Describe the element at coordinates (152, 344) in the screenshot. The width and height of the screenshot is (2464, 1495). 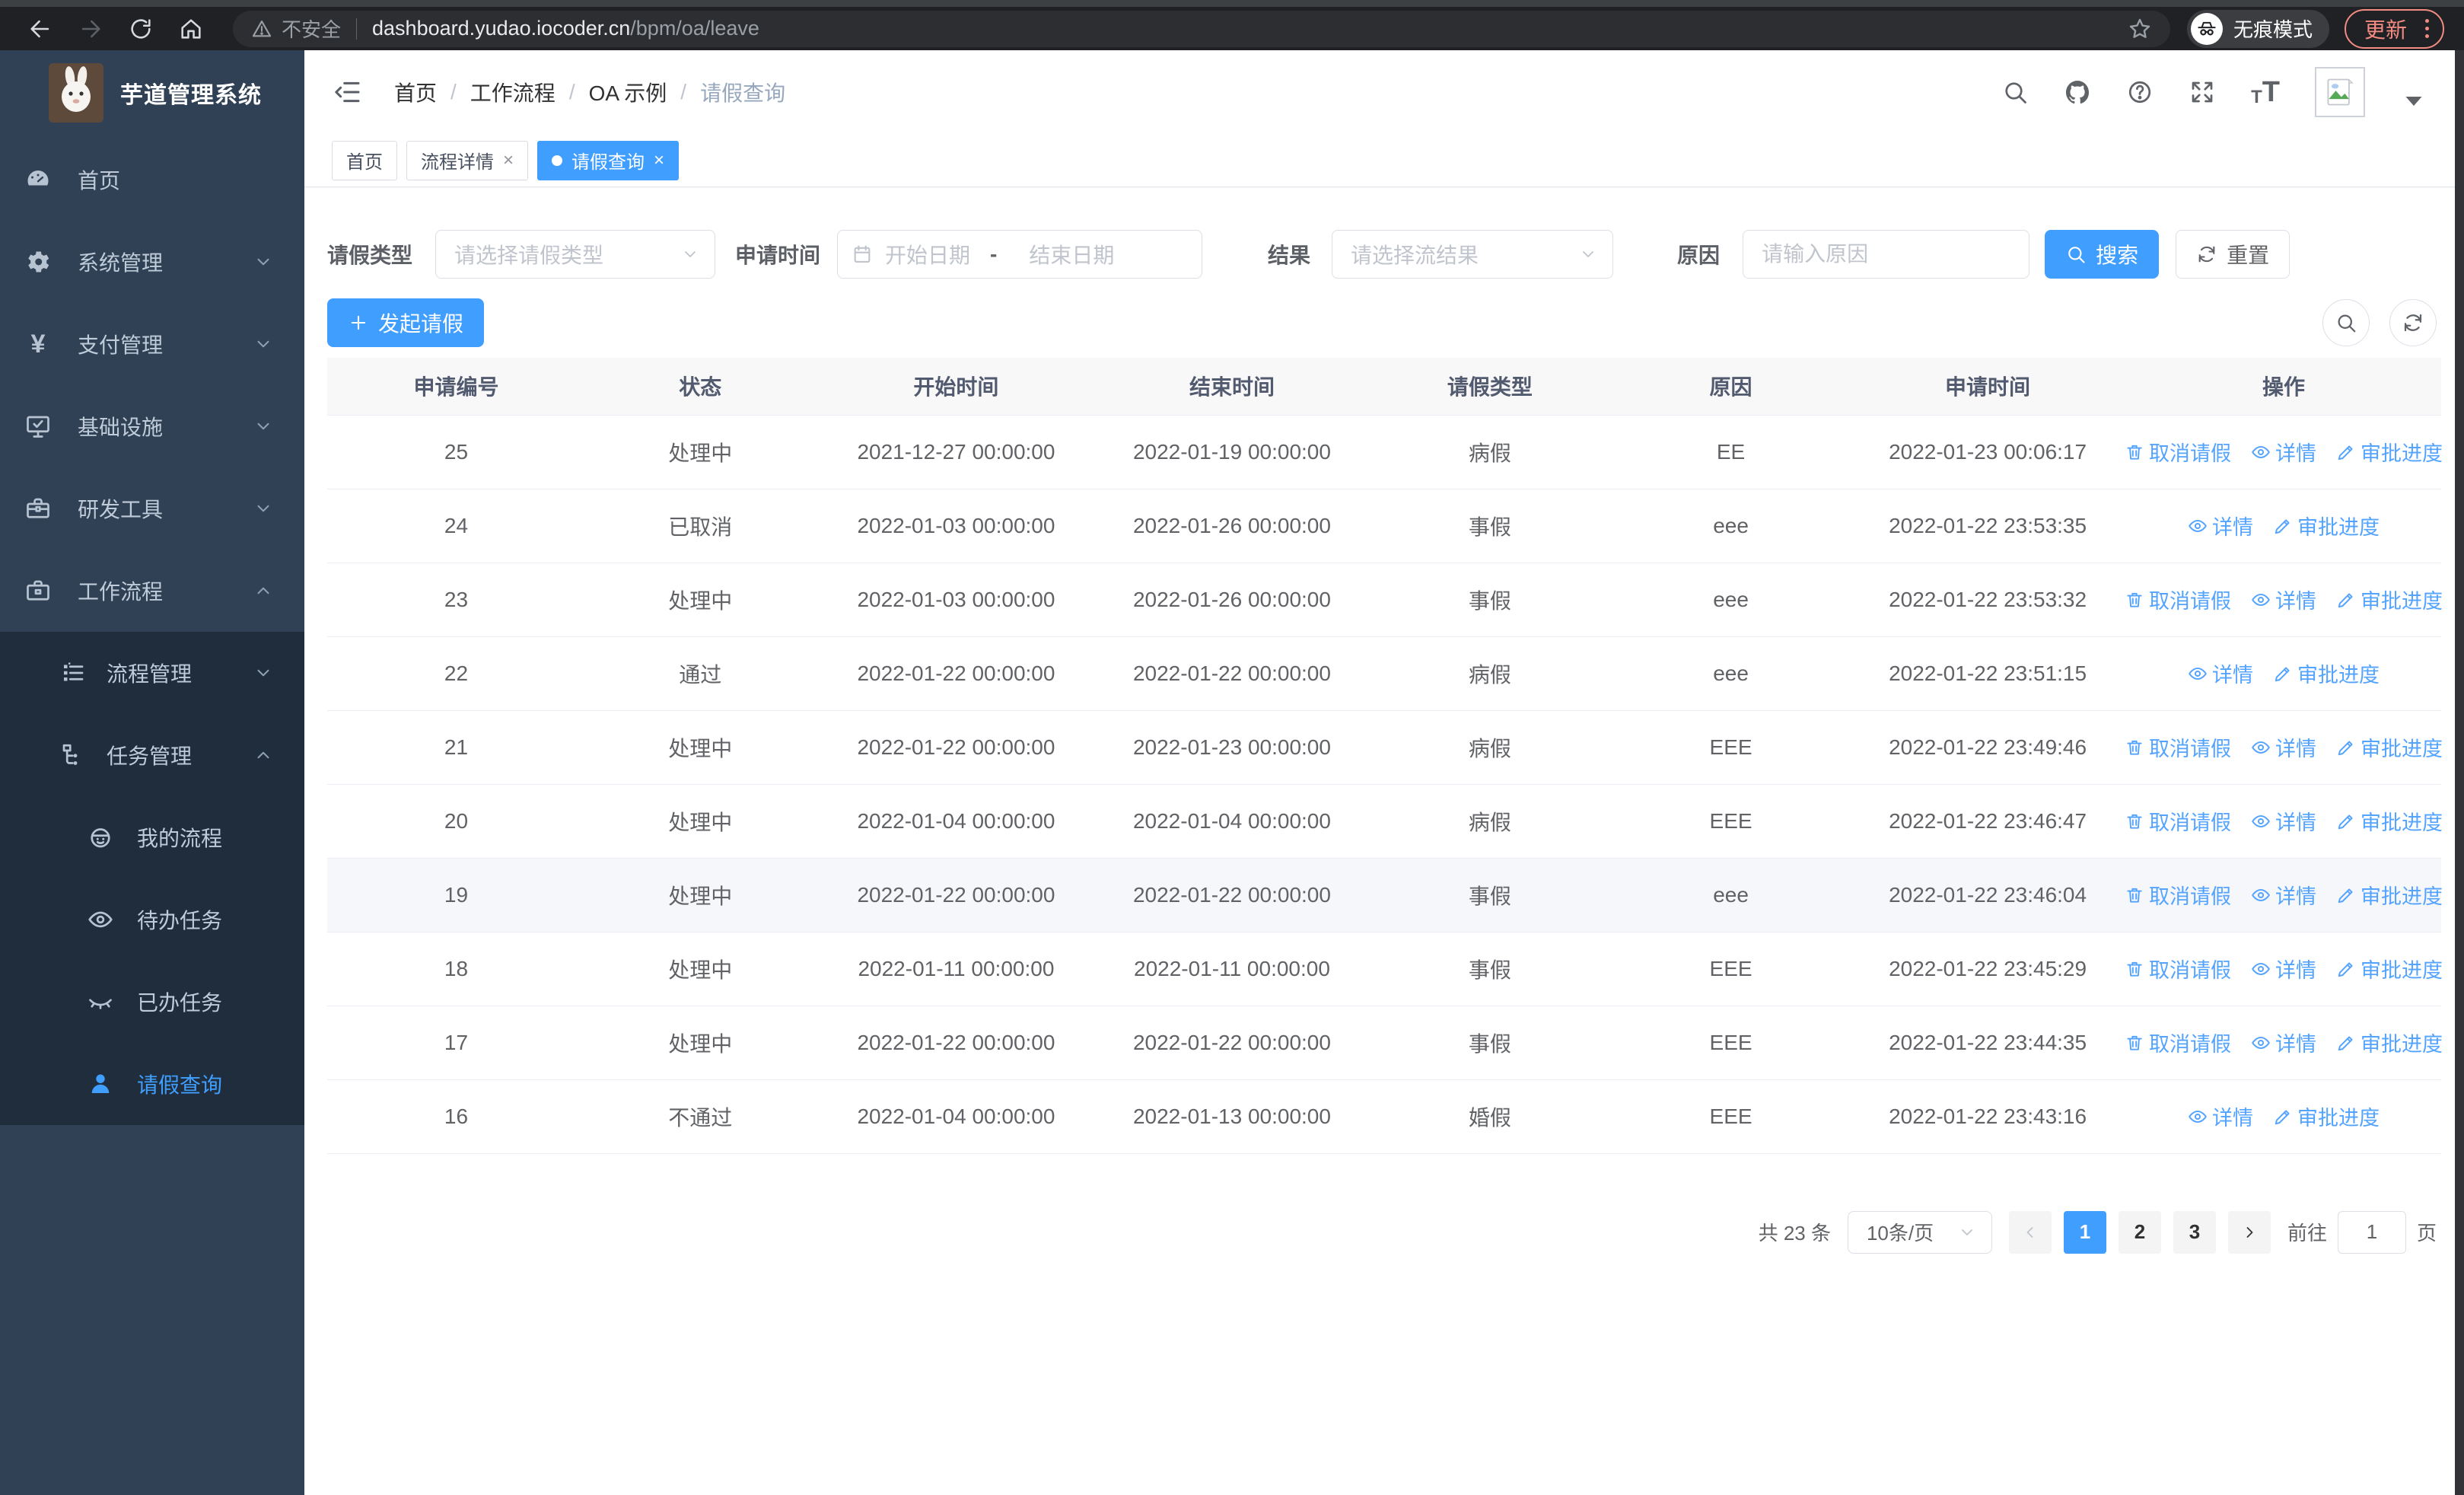
I see `sidebar-item-payment: ¥ 支付管理` at that location.